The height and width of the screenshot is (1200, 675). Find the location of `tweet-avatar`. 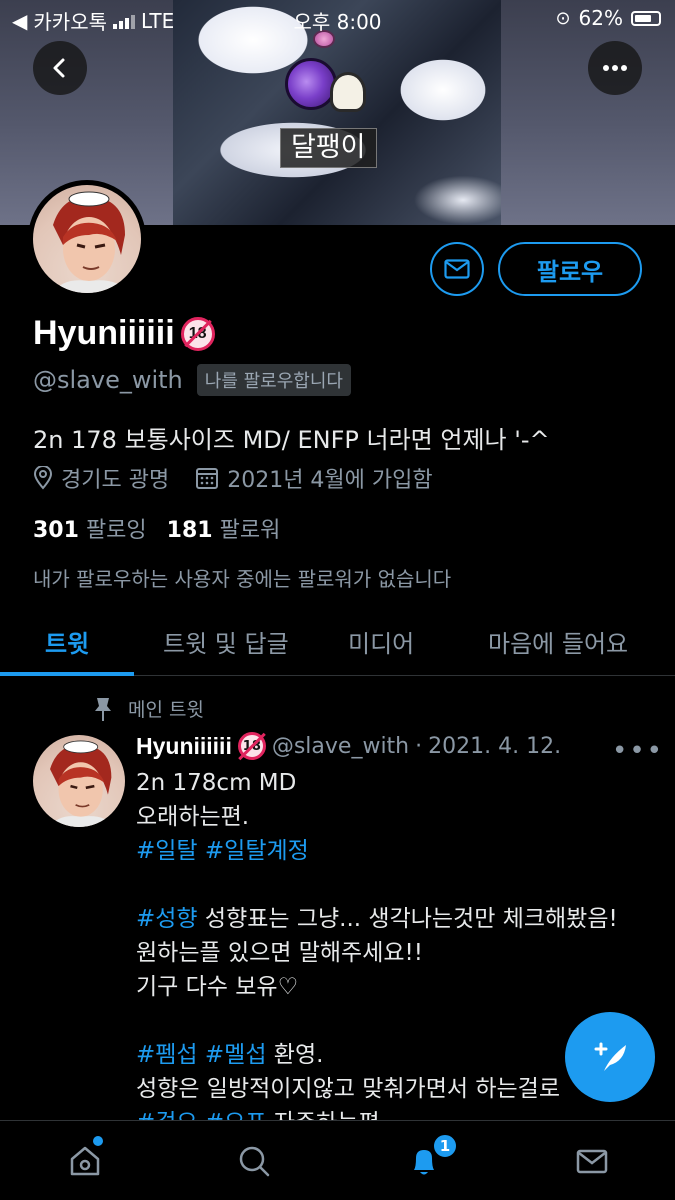

tweet-avatar is located at coordinates (79, 781).